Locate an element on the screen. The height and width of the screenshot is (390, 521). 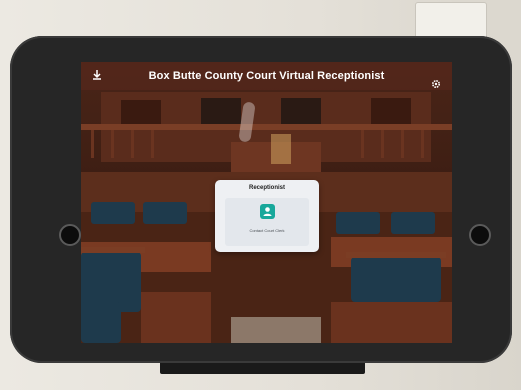
dialog-body: Contact Court Clerk is located at coordinates (267, 222).